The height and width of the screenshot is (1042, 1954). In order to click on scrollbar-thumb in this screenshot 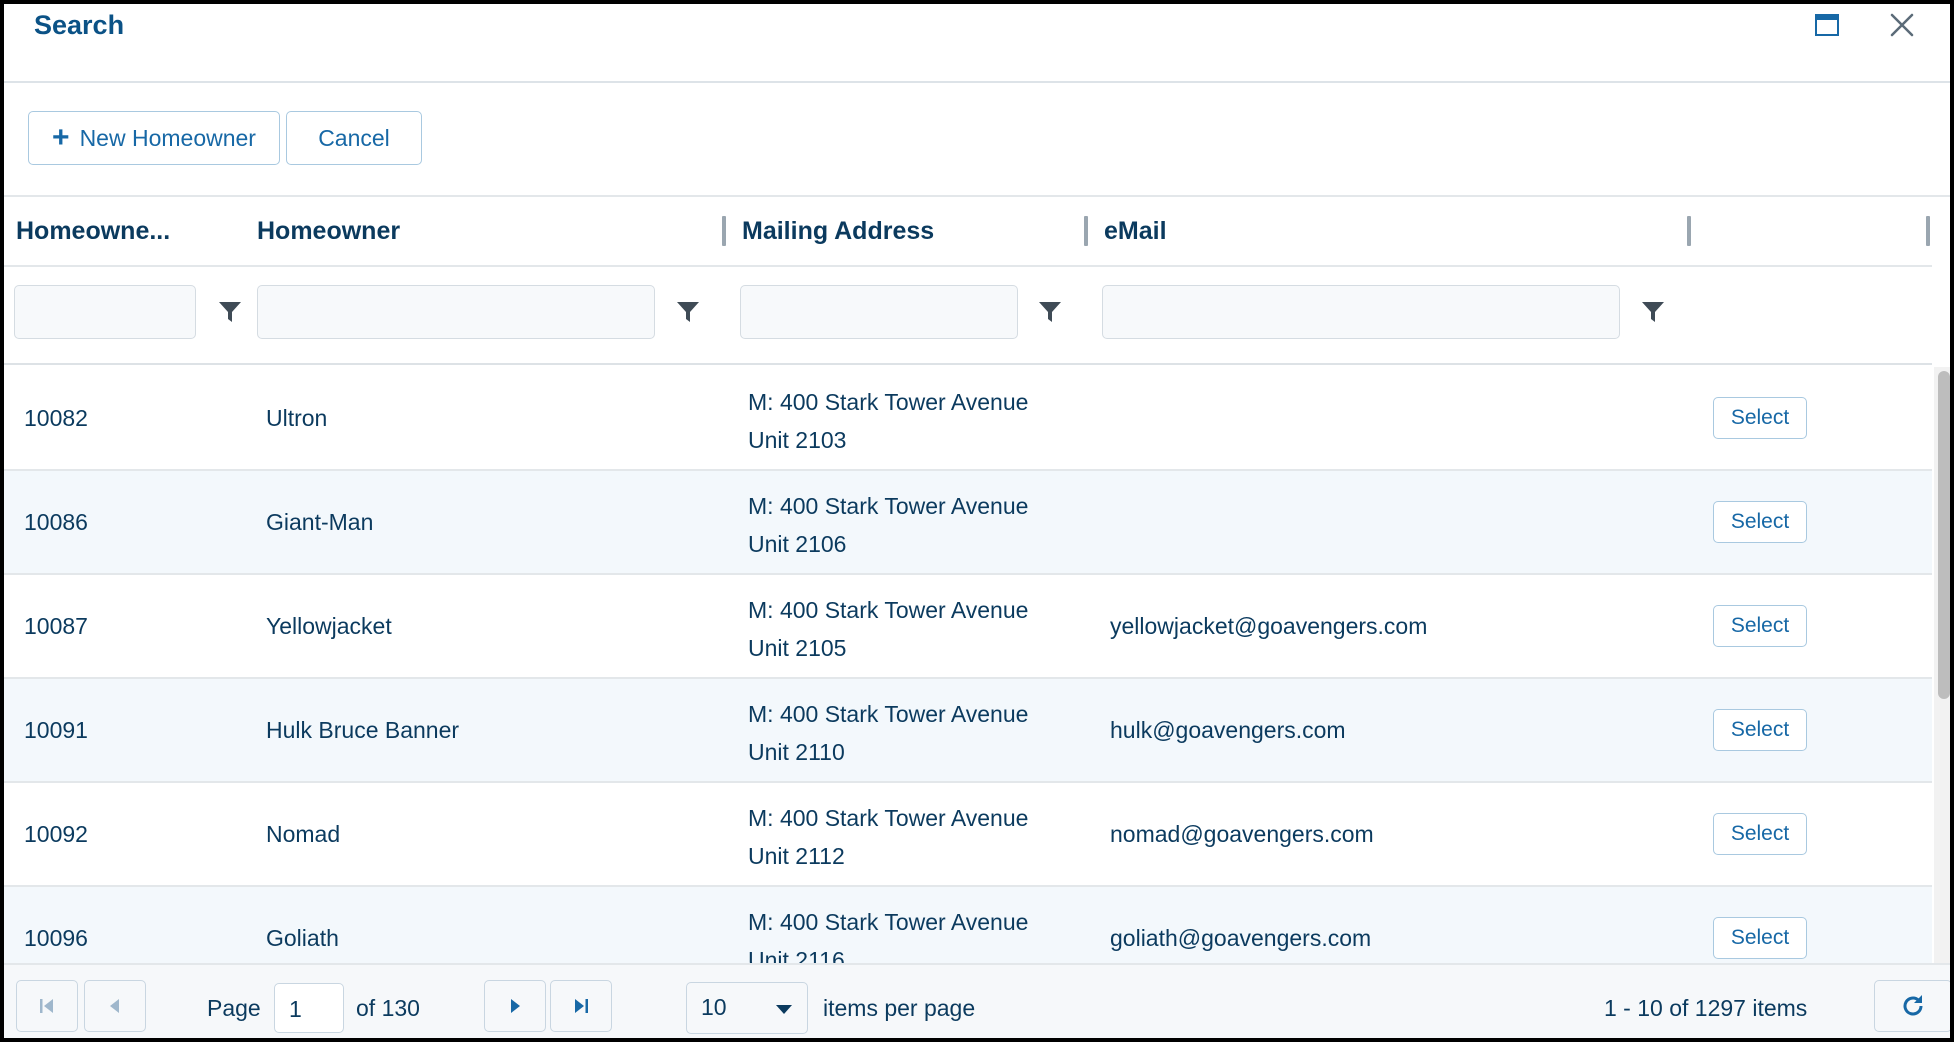, I will do `click(1944, 535)`.